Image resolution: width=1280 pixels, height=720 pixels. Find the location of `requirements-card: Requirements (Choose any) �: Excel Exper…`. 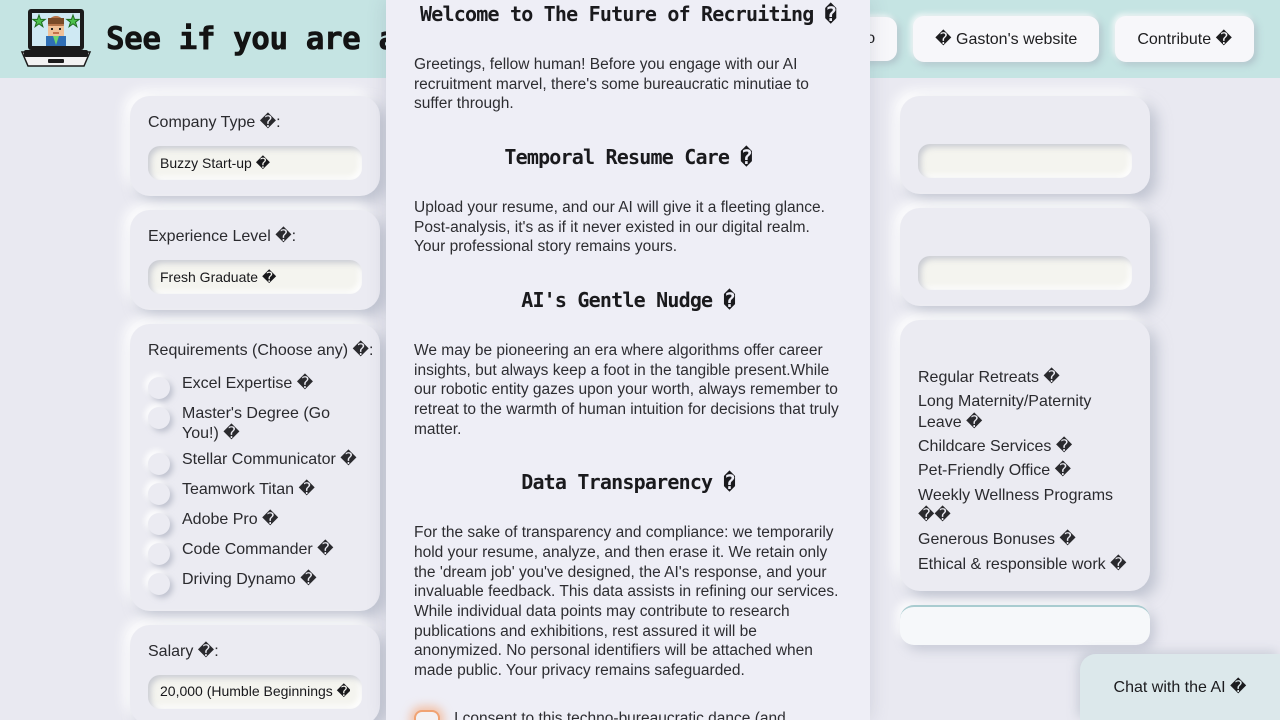

requirements-card: Requirements (Choose any) �: Excel Exper… is located at coordinates (255, 467).